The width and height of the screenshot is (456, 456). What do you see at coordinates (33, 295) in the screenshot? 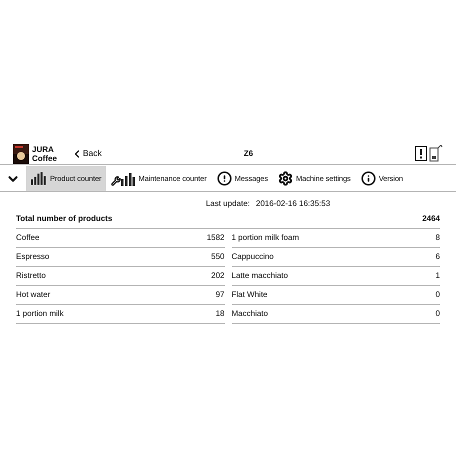
I see `product-name: Hot water` at bounding box center [33, 295].